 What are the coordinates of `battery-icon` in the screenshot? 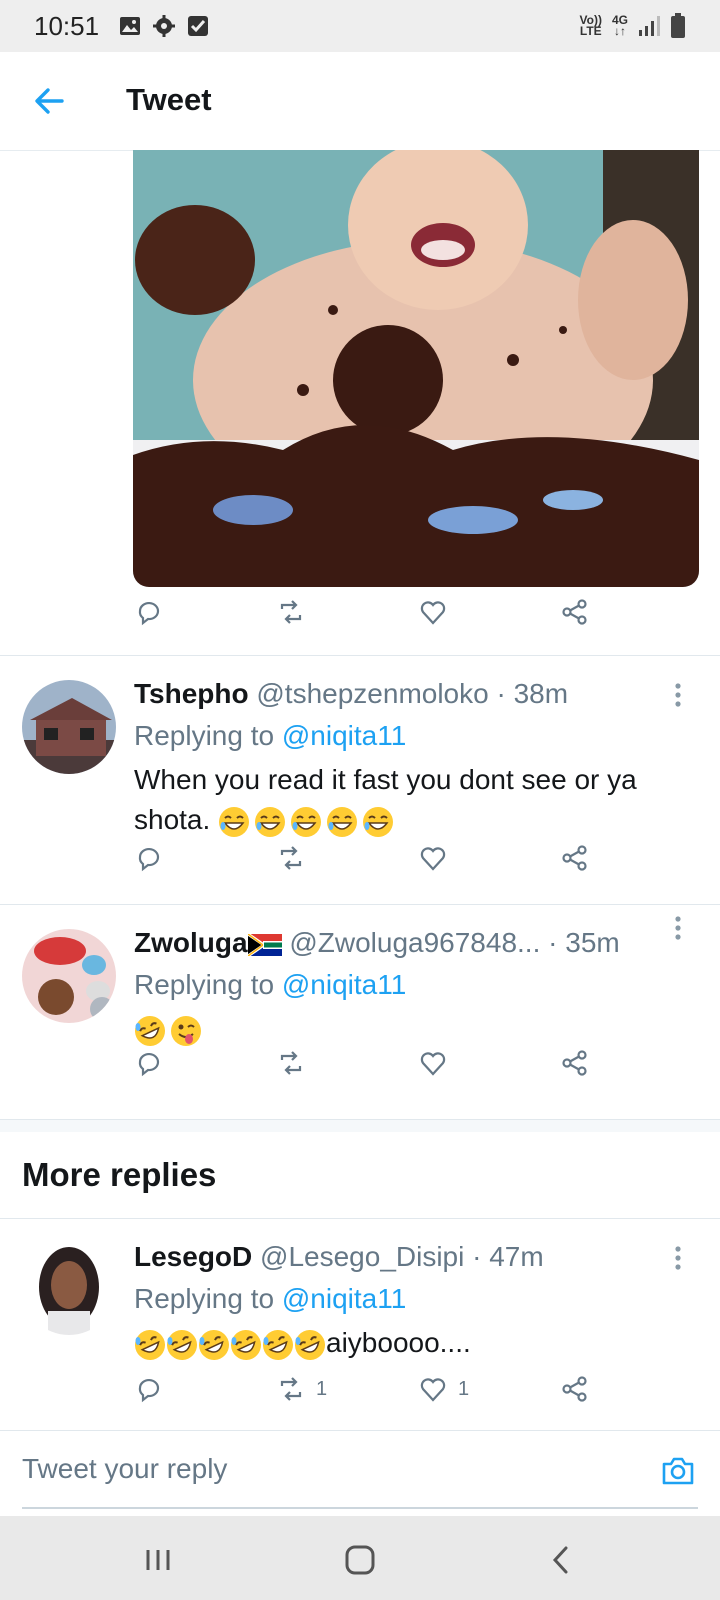 It's located at (678, 25).